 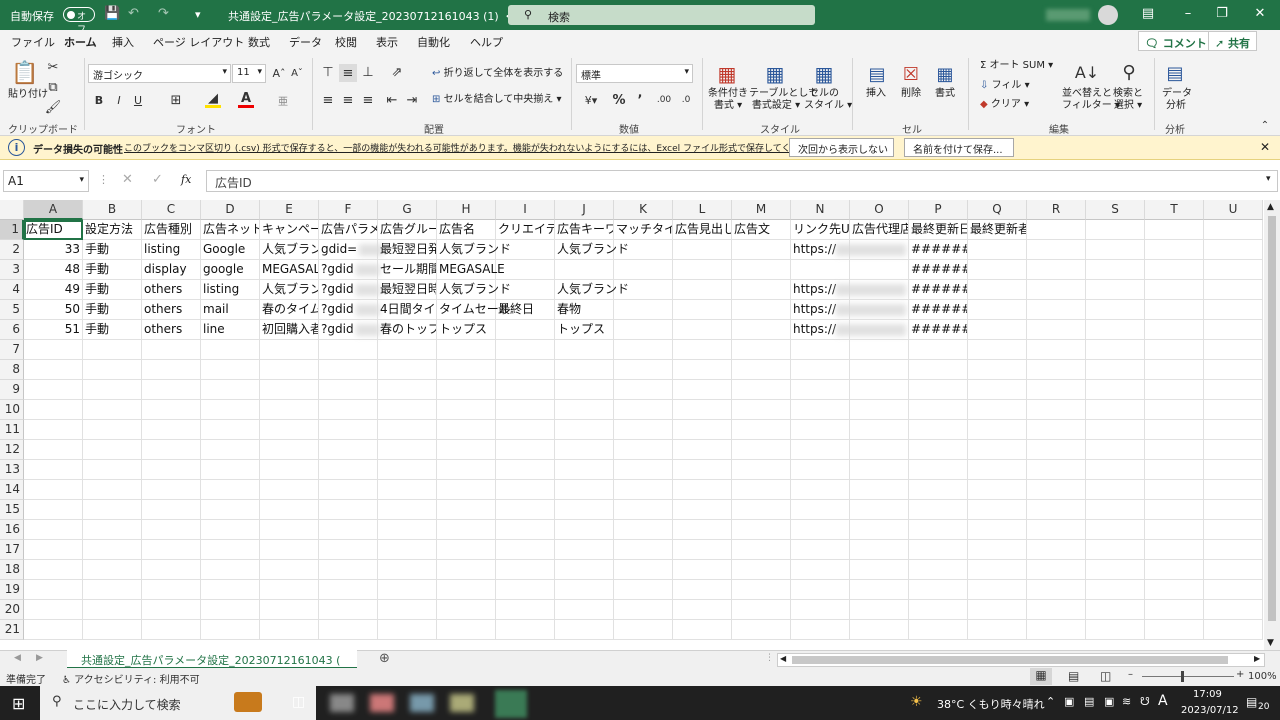 I want to click on copy-icon: ⧉, so click(x=53, y=87).